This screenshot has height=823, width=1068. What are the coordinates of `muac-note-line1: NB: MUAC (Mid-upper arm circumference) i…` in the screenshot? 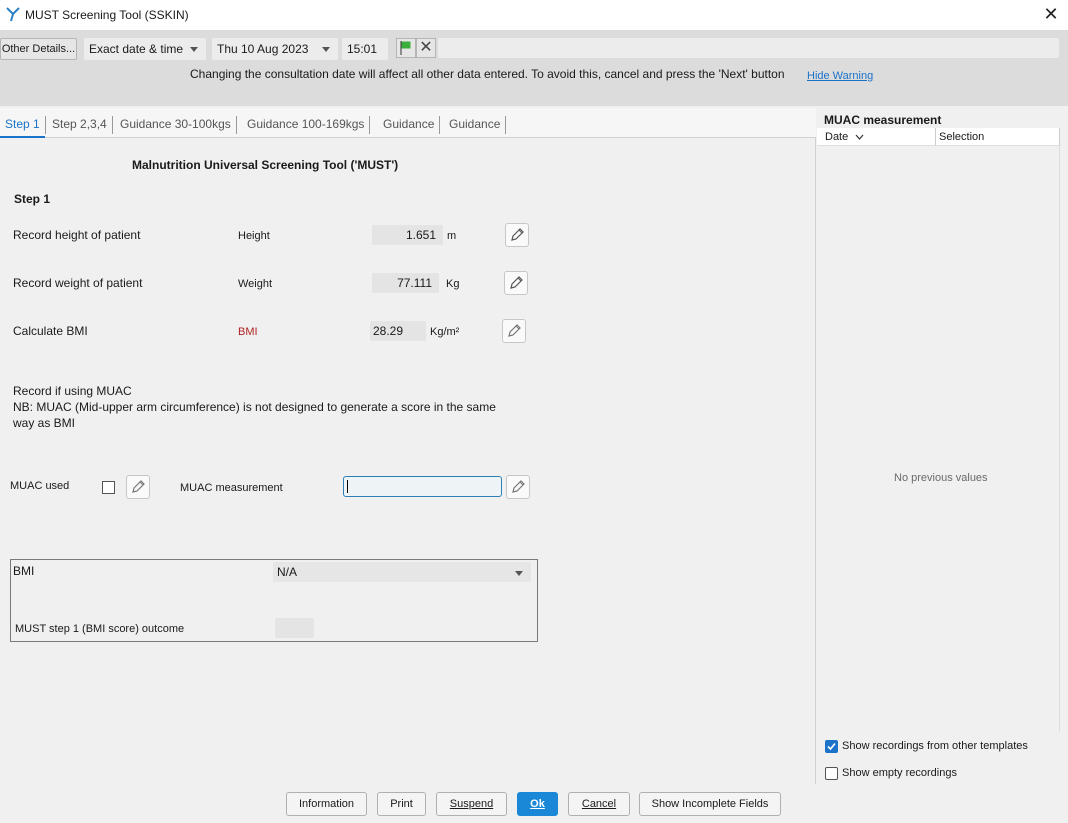 It's located at (254, 407).